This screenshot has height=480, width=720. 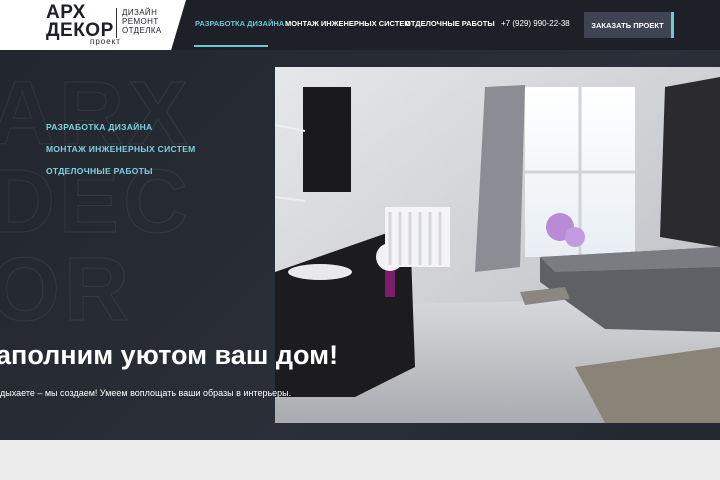 What do you see at coordinates (121, 127) in the screenshot?
I see `hero-link-design: РАЗРАБОТКА ДИЗАЙНА` at bounding box center [121, 127].